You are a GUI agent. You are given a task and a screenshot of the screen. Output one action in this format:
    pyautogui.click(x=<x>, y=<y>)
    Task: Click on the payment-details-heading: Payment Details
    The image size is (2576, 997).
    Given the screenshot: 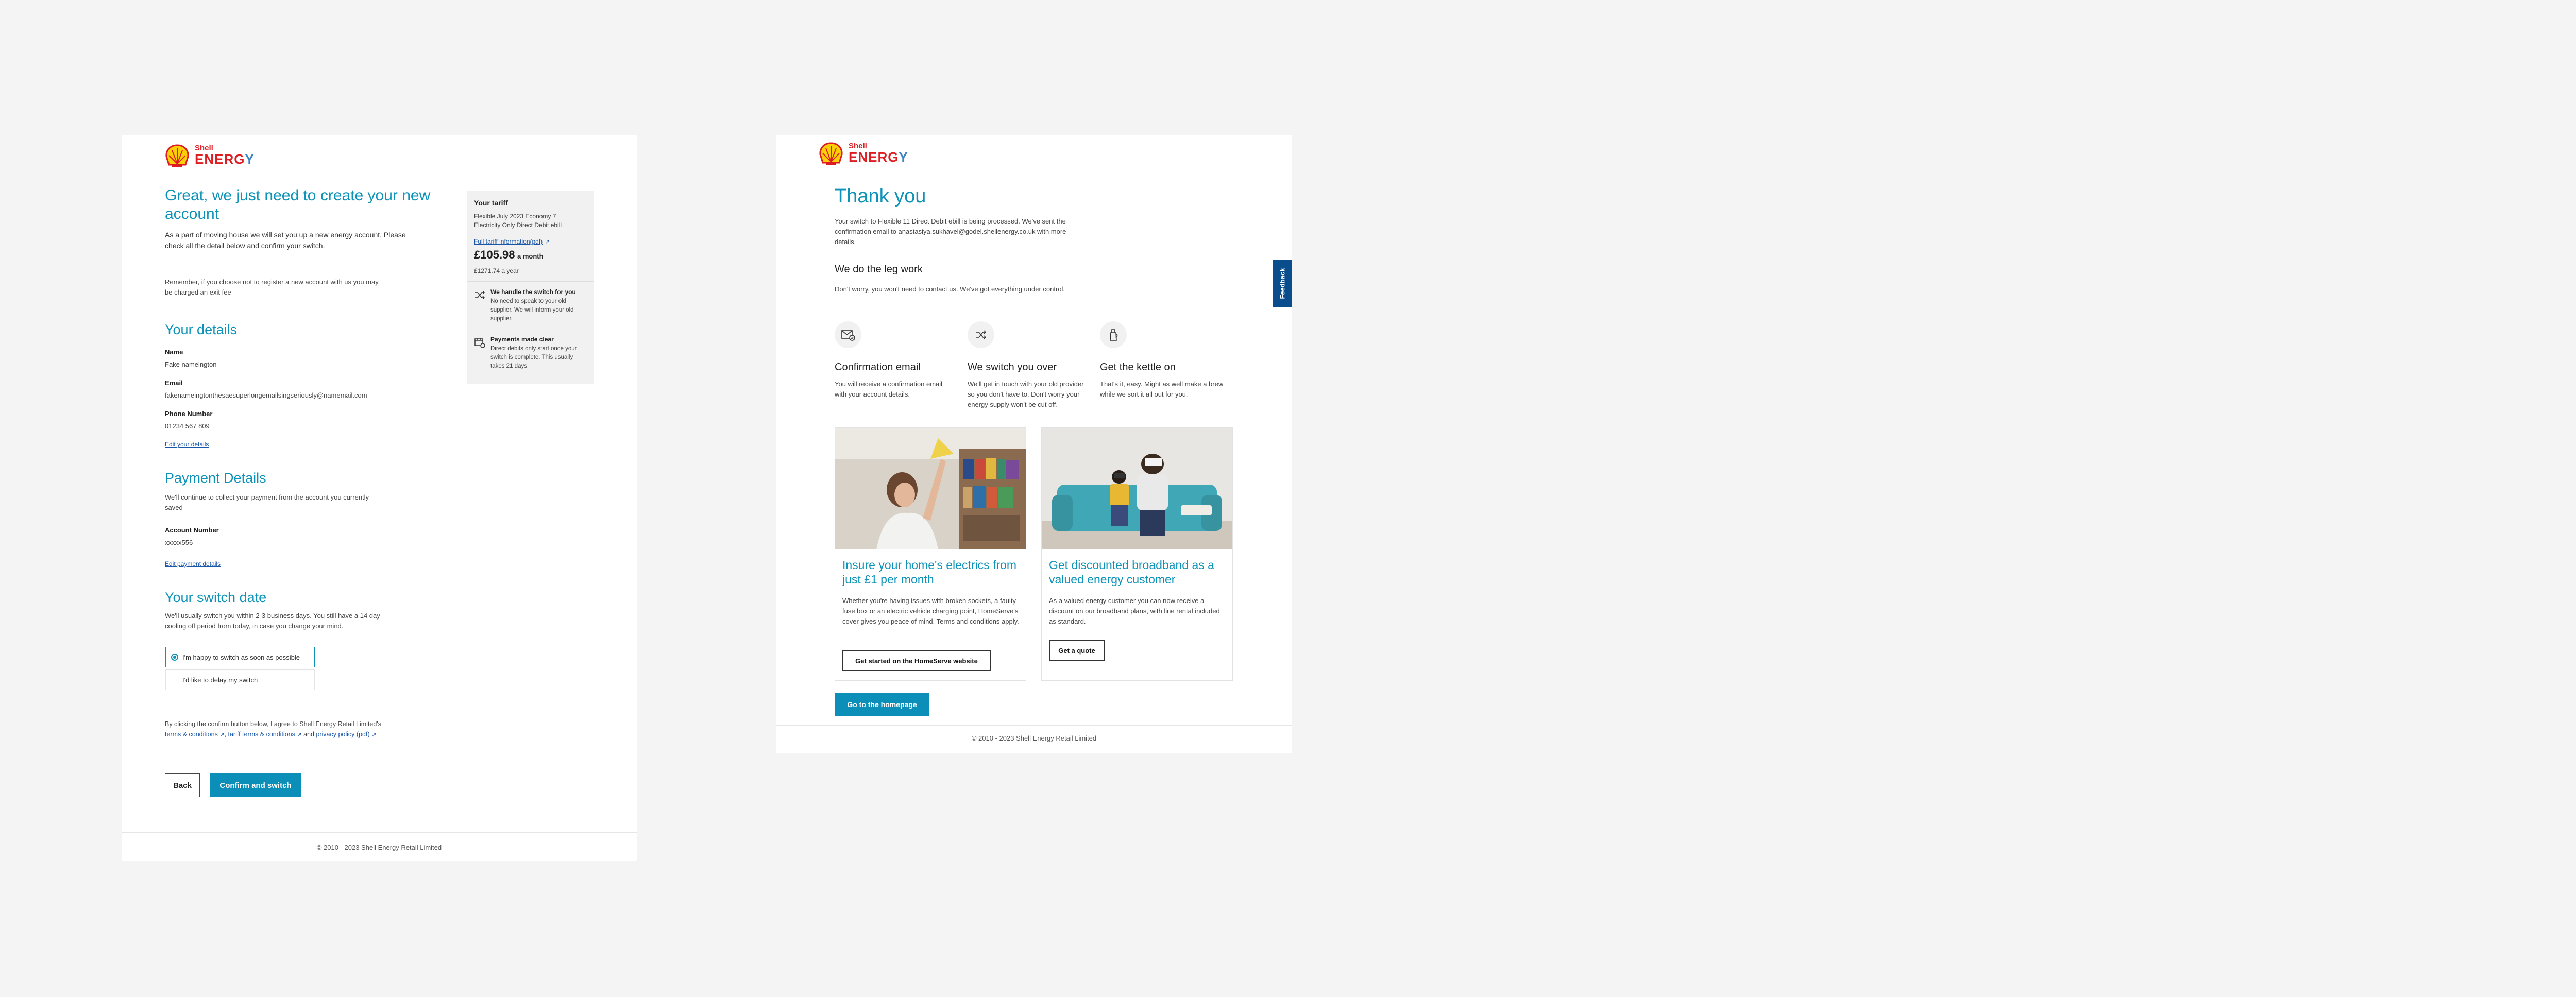 What is the action you would take?
    pyautogui.click(x=215, y=478)
    